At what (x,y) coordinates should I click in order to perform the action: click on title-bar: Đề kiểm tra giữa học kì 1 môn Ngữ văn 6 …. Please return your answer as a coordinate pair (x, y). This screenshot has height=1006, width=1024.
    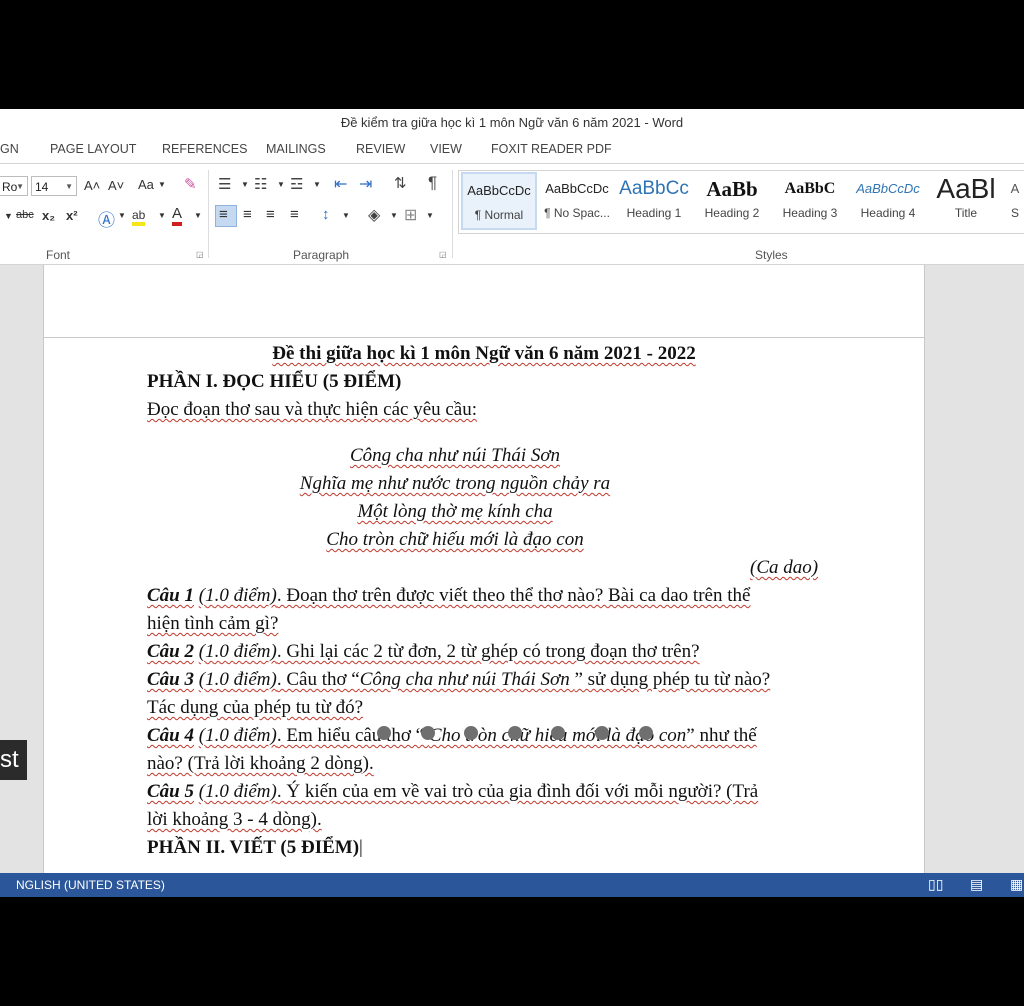
    Looking at the image, I should click on (512, 123).